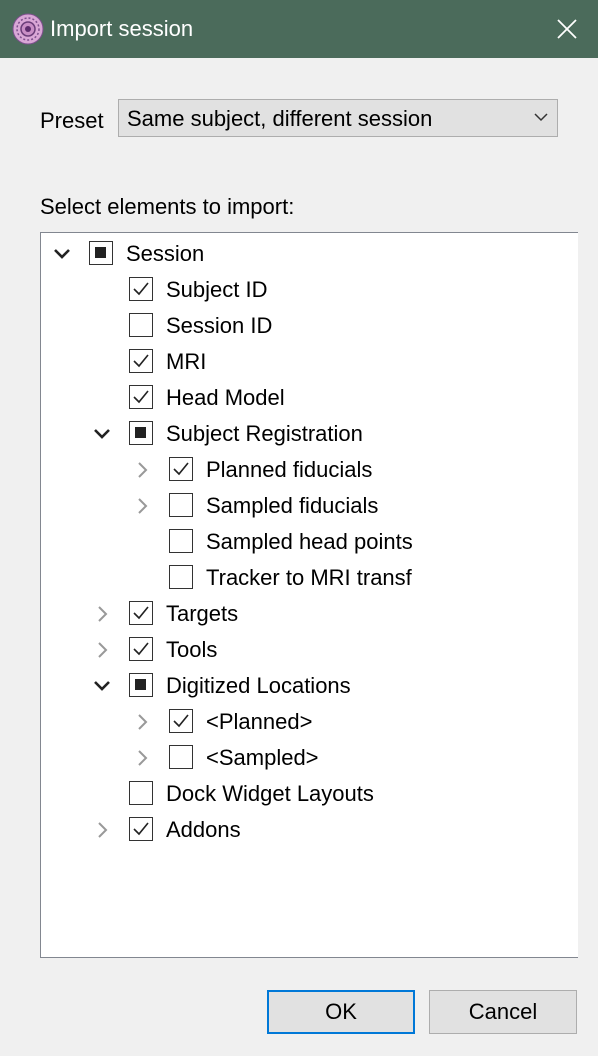  What do you see at coordinates (219, 325) in the screenshot?
I see `tree-row-label: Session ID` at bounding box center [219, 325].